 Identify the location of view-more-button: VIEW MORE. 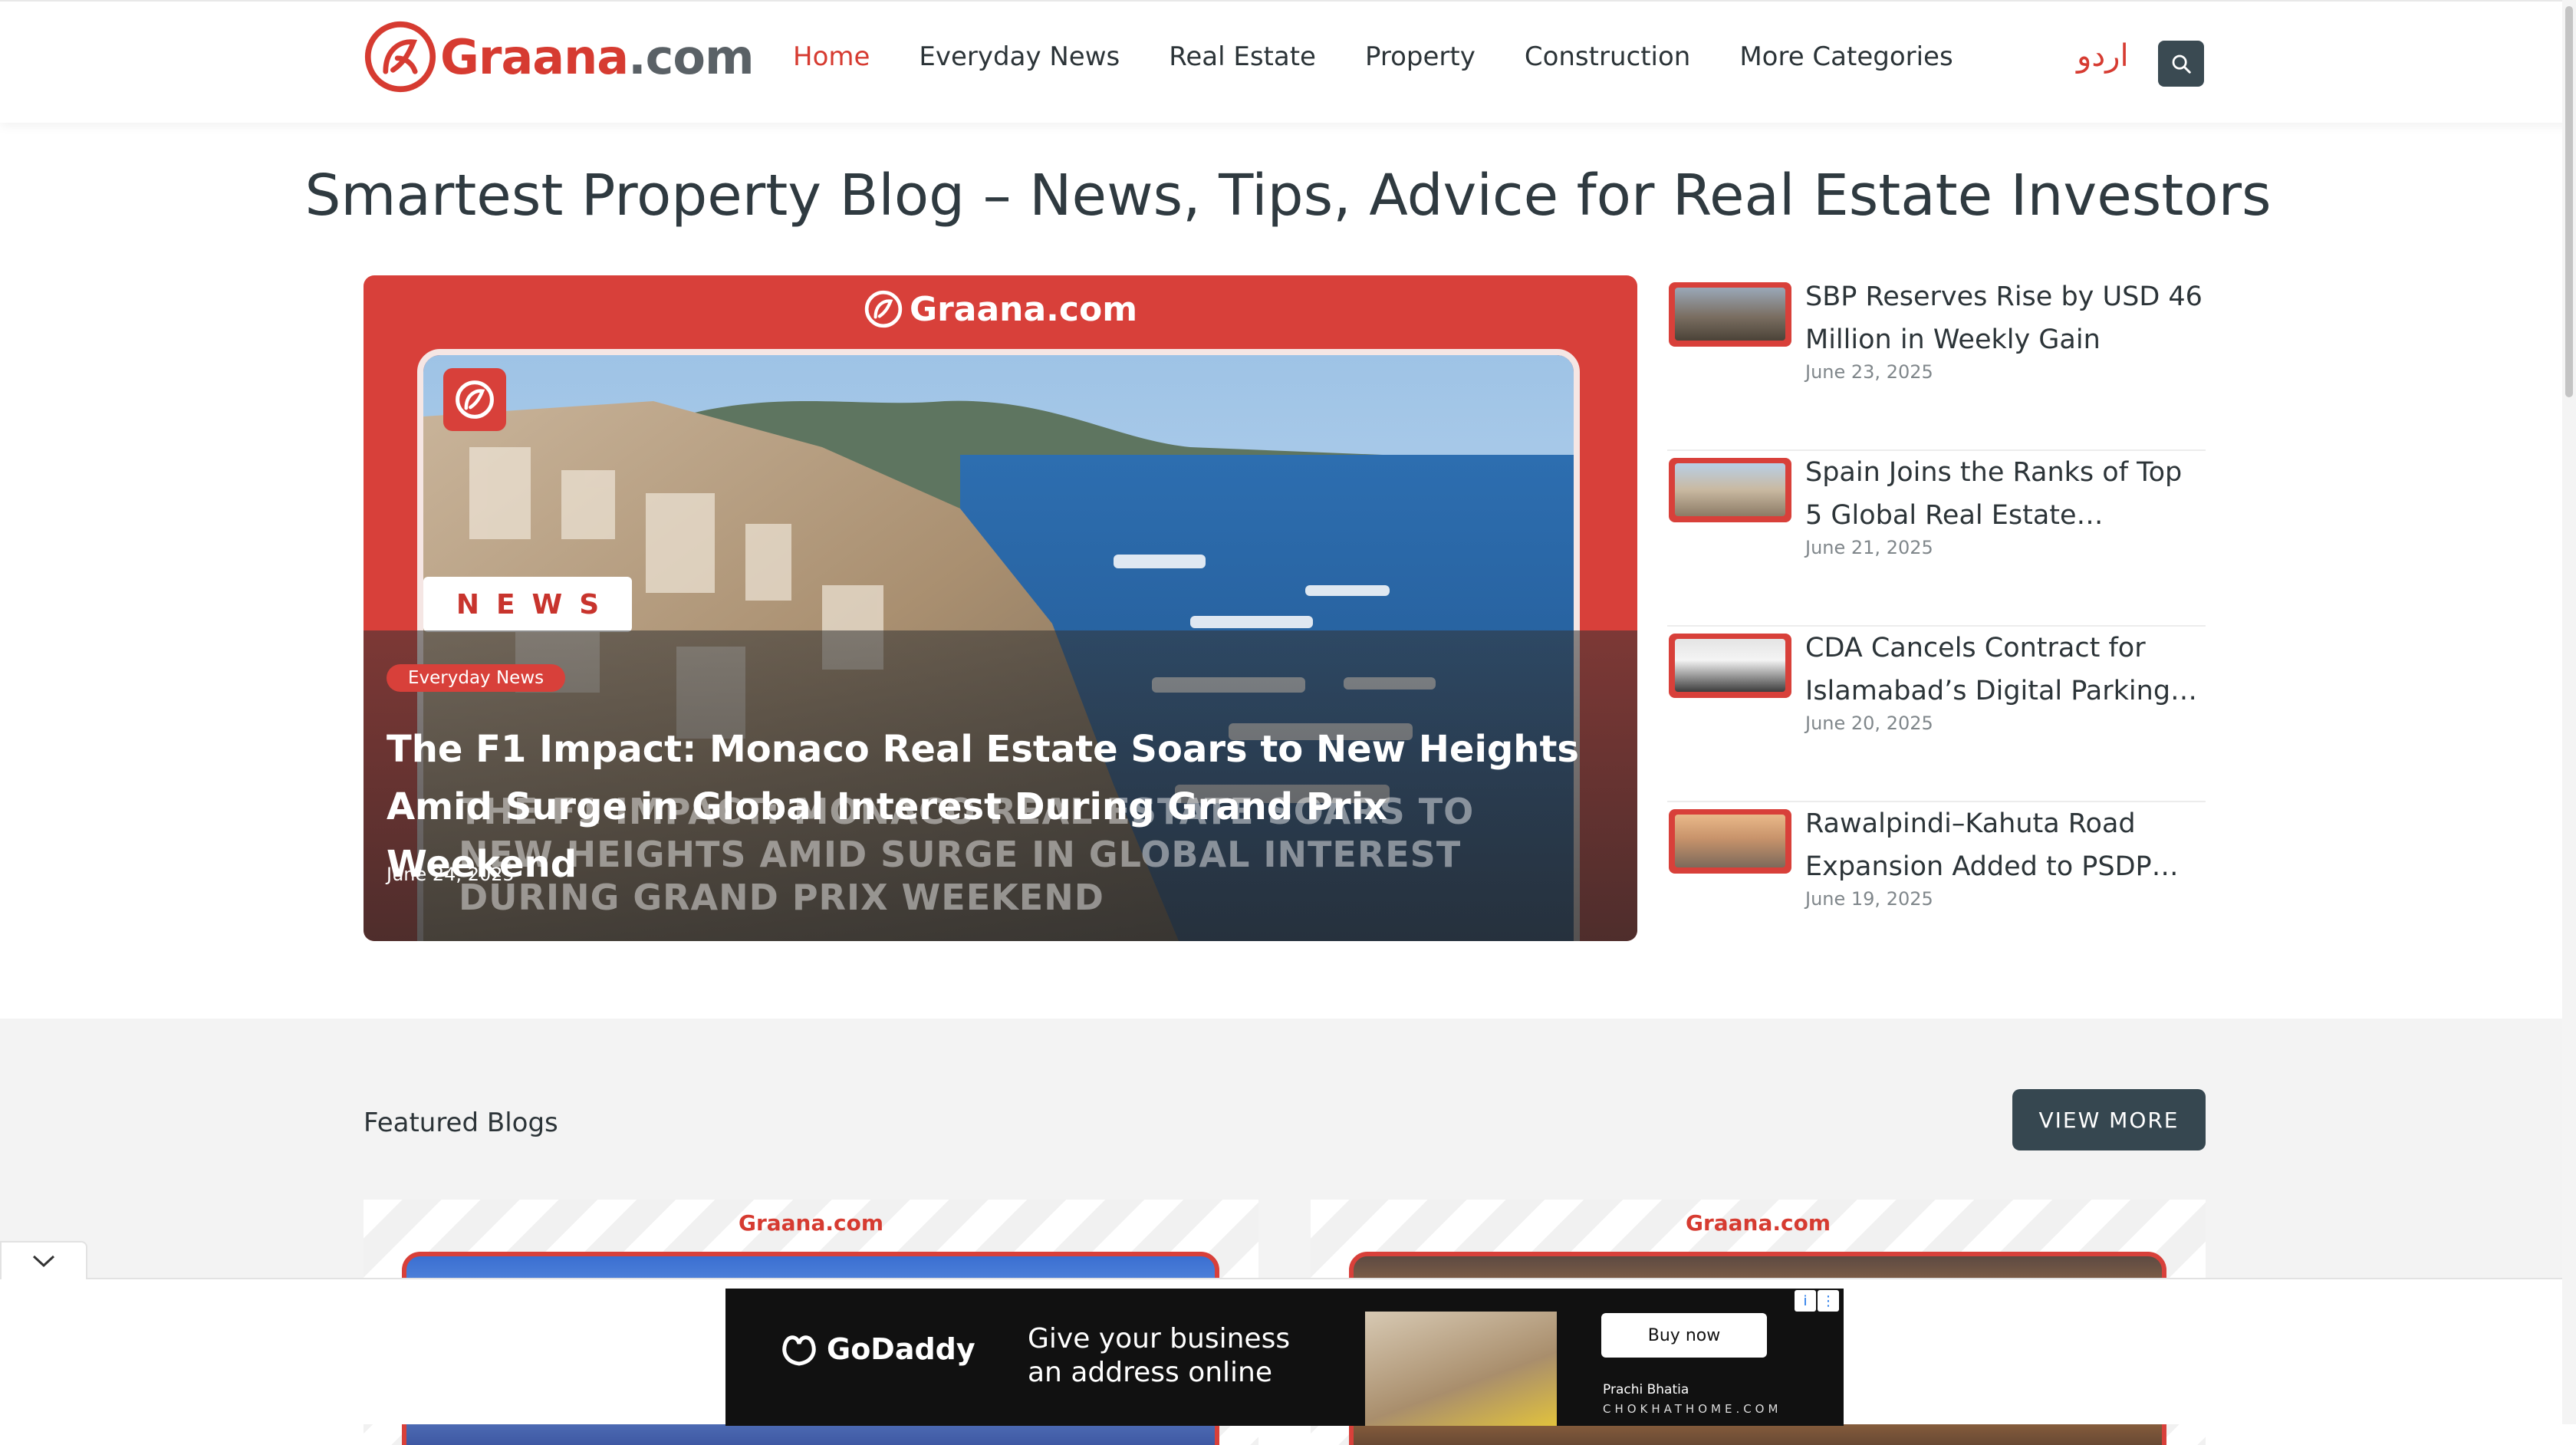
(2109, 1119).